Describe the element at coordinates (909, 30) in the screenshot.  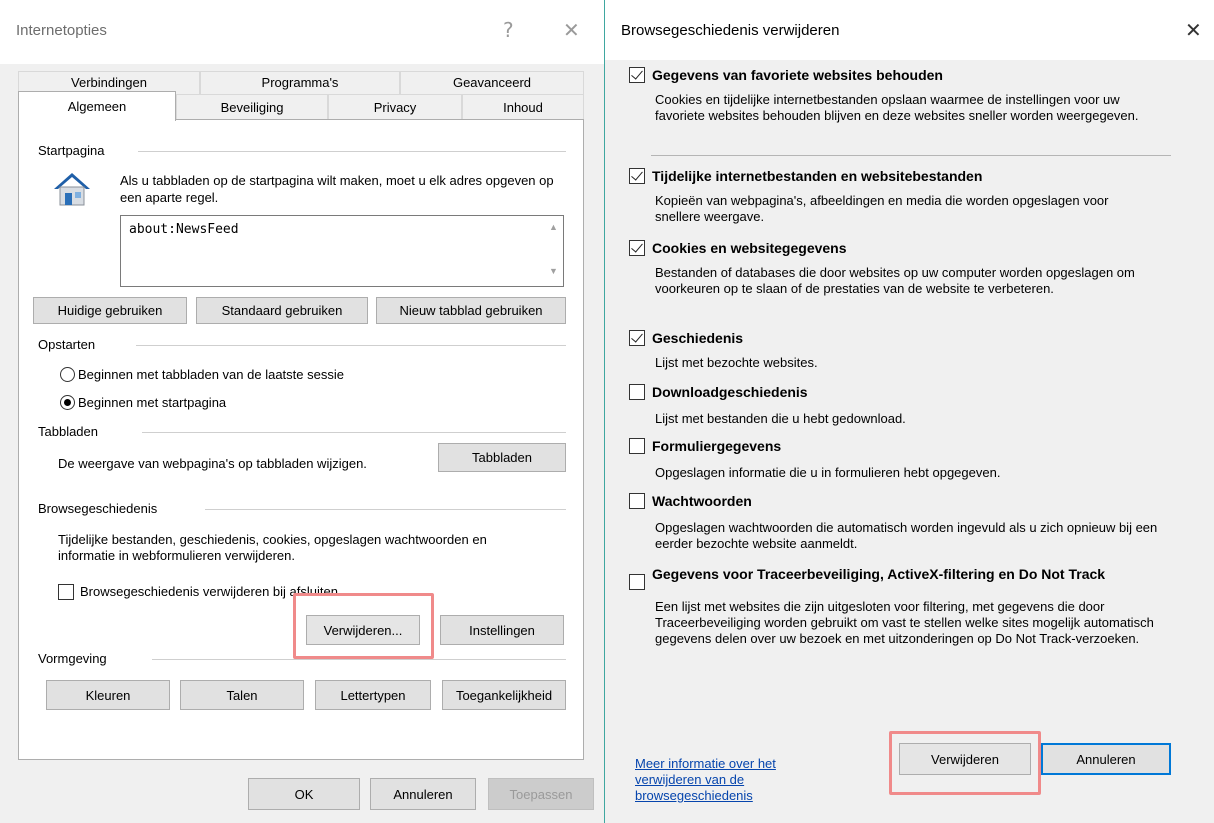
I see `title-bar: Browsegeschiedenis verwijderen ✕` at that location.